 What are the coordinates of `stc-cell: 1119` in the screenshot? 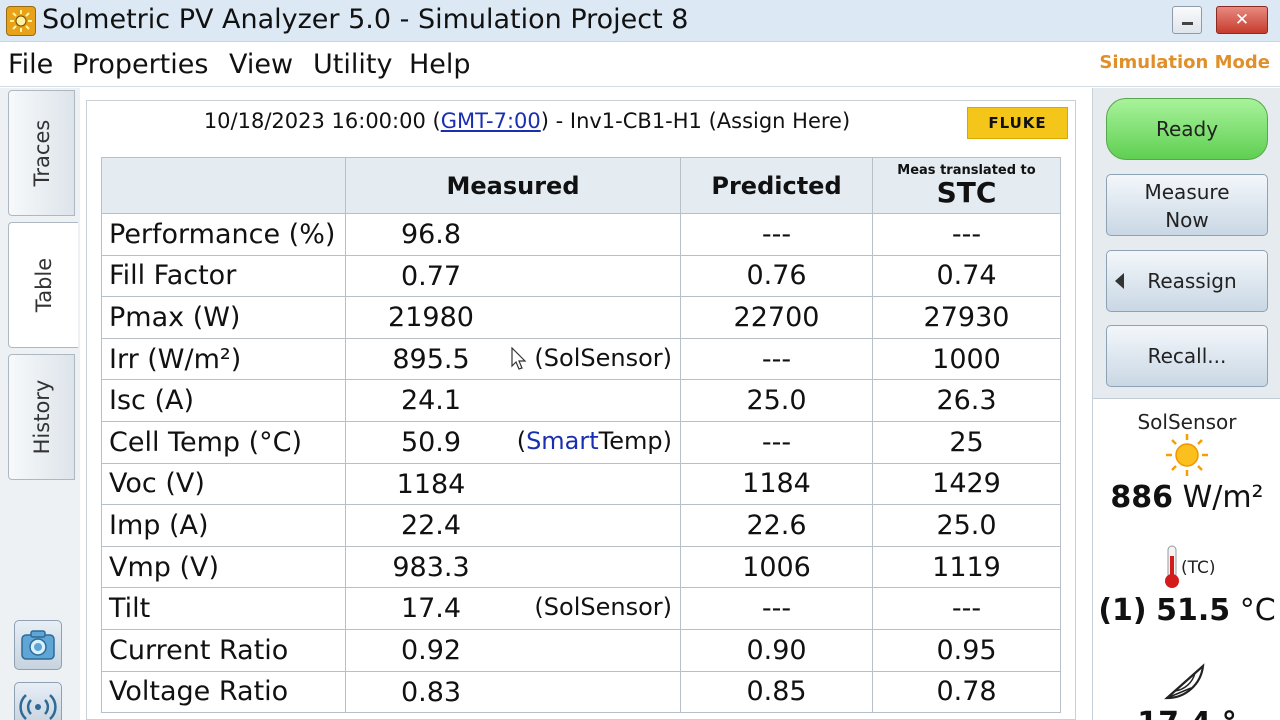 It's located at (966, 567).